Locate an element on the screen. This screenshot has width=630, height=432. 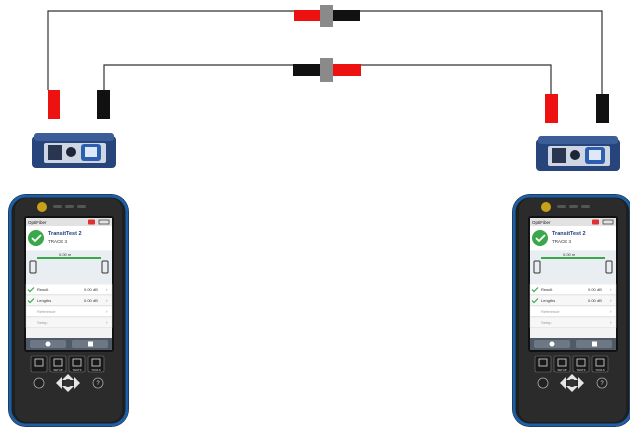
adapter-bottom is located at coordinates (327, 70).